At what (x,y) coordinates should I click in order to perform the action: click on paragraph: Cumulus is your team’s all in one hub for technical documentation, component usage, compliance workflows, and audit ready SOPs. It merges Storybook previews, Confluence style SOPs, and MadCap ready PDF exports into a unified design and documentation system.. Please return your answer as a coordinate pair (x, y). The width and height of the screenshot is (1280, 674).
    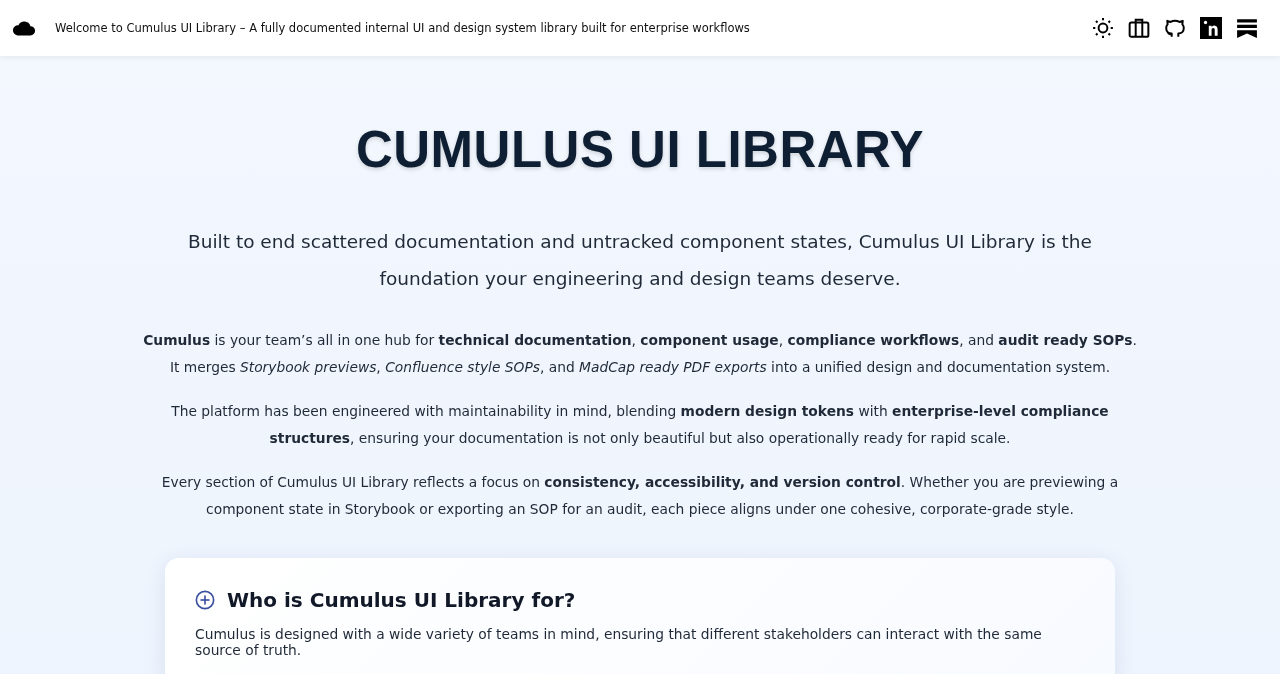
    Looking at the image, I should click on (640, 354).